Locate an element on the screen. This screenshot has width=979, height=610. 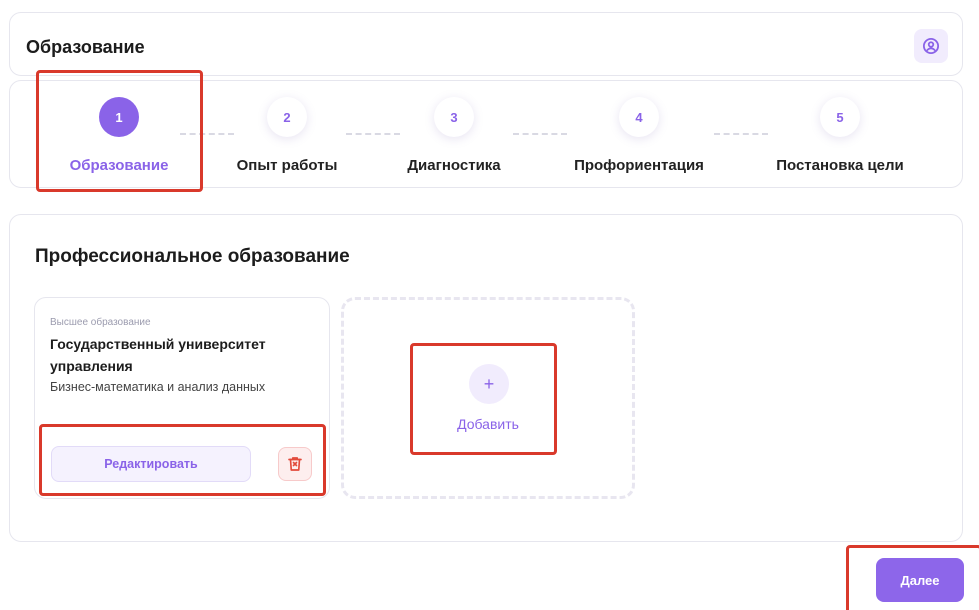
step-goal-setting: 5 Постановка цели is located at coordinates (840, 135).